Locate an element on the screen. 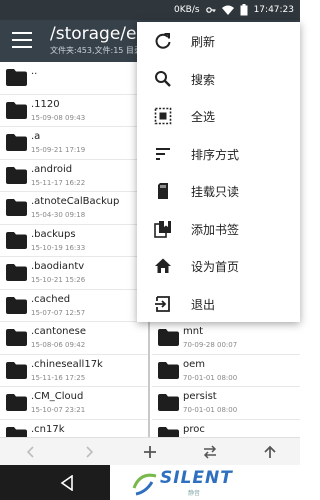 The width and height of the screenshot is (320, 500). menu-item-label: 挂载只读 is located at coordinates (215, 192).